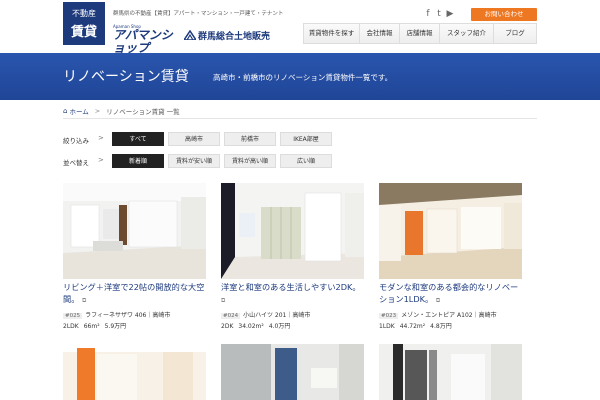 The height and width of the screenshot is (400, 600). What do you see at coordinates (303, 77) in the screenshot?
I see `page-subtitle: 高崎市・前橋市のリノベーション賃貸物件一覧です。` at bounding box center [303, 77].